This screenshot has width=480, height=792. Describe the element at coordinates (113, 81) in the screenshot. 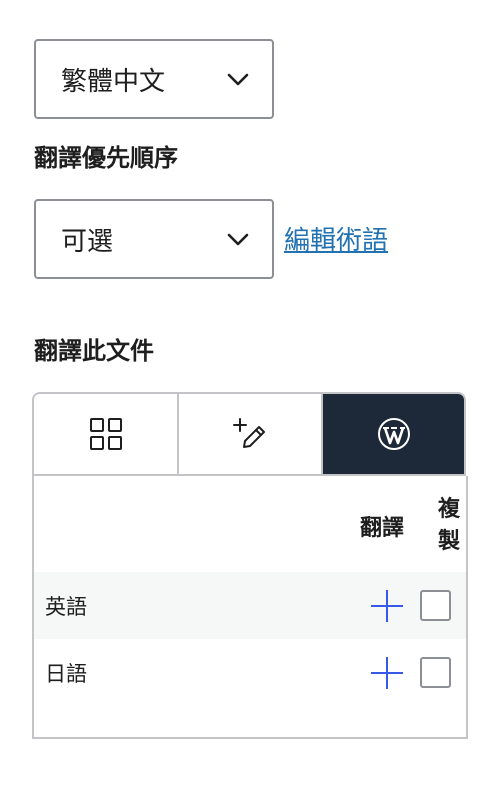

I see `language-select-value: 繁體中文` at that location.